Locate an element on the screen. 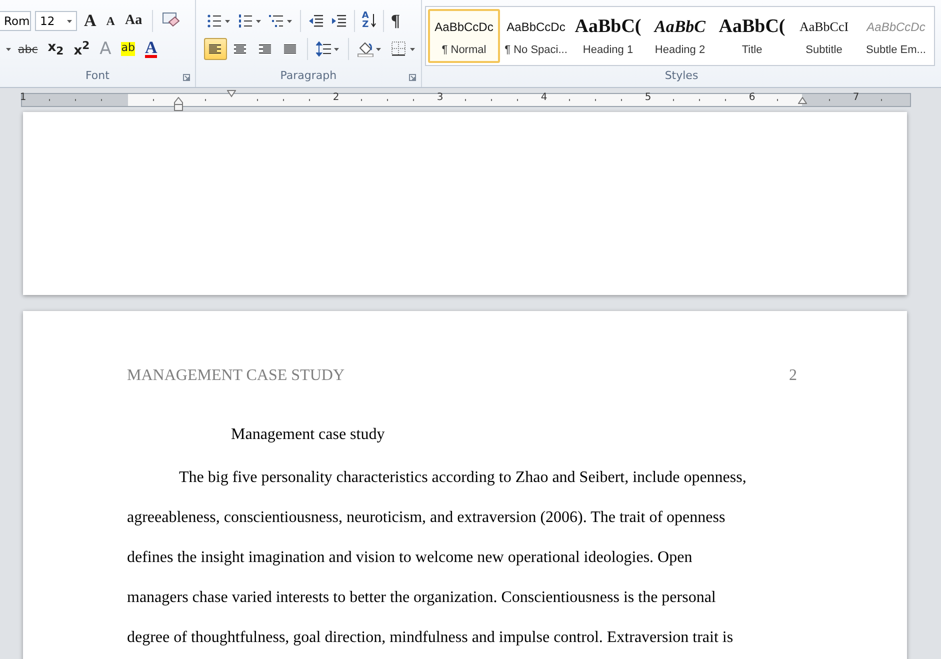 The width and height of the screenshot is (941, 659). document-title: Management case study is located at coordinates (308, 435).